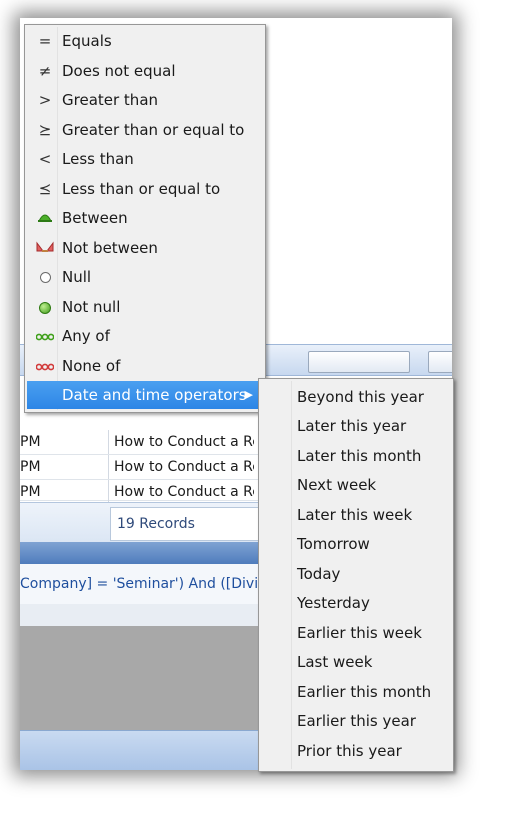 This screenshot has width=507, height=826. I want to click on submenu-item-today: Today, so click(356, 574).